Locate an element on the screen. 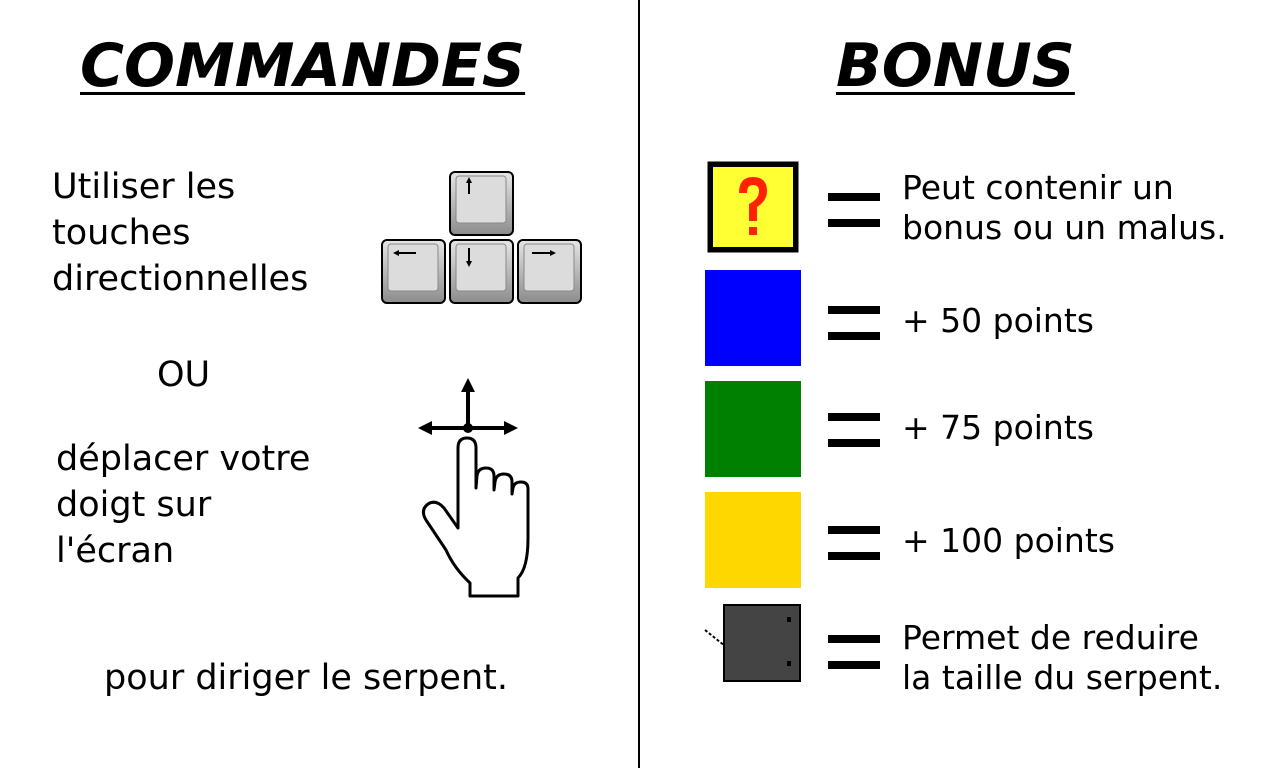  blue-bonus-text: + 50 points is located at coordinates (998, 320).